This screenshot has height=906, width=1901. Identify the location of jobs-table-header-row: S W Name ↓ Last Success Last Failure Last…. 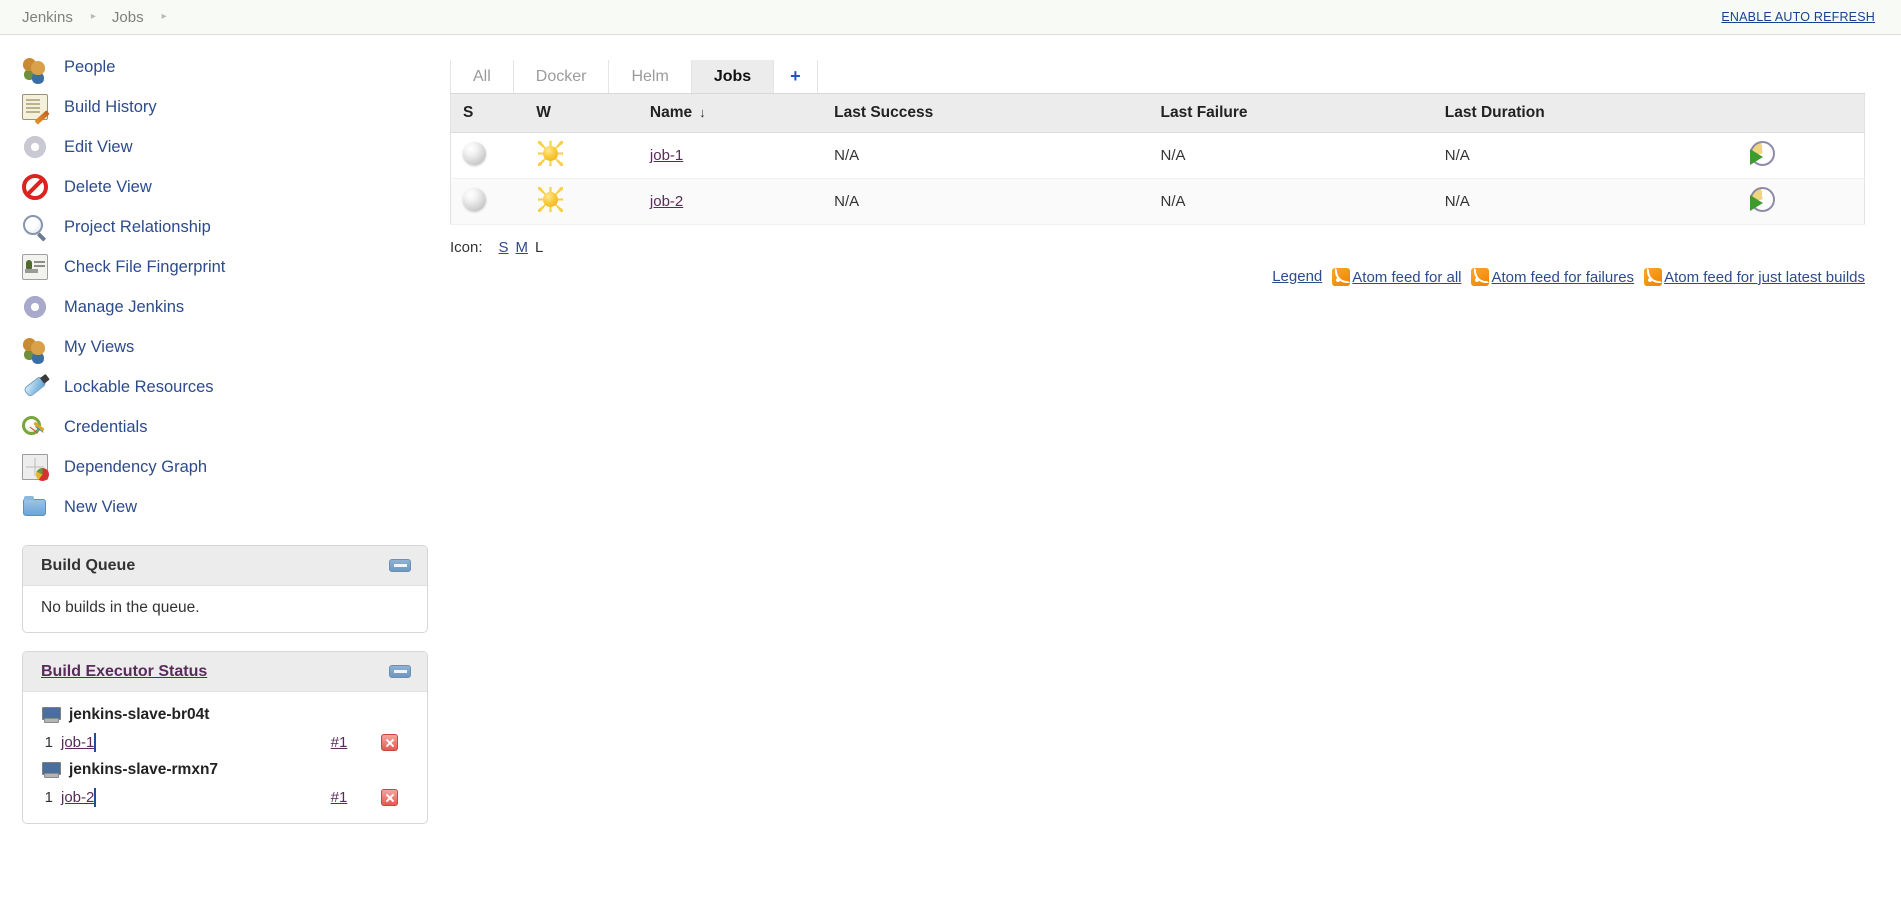
(1157, 113).